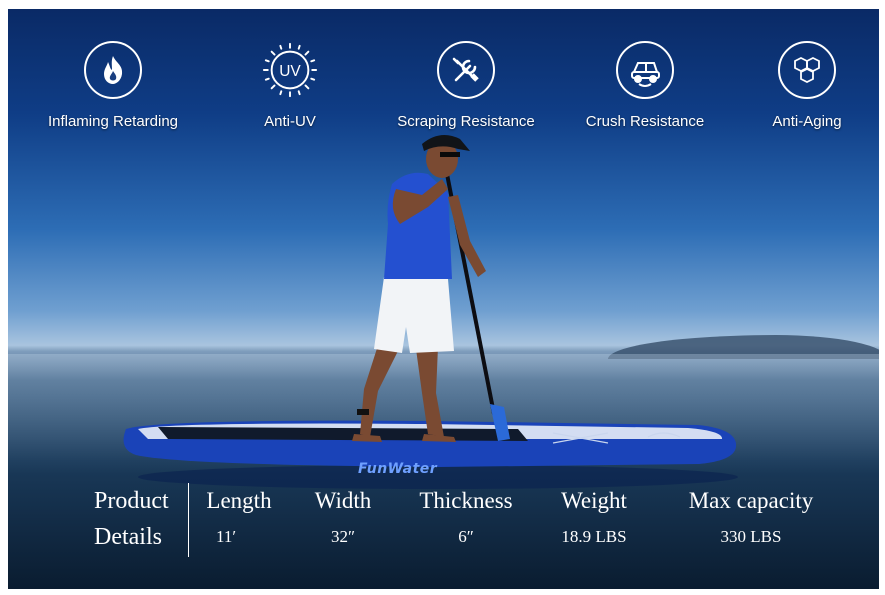 This screenshot has height=595, width=885. Describe the element at coordinates (398, 469) in the screenshot. I see `board-brand-logo: FunWater` at that location.